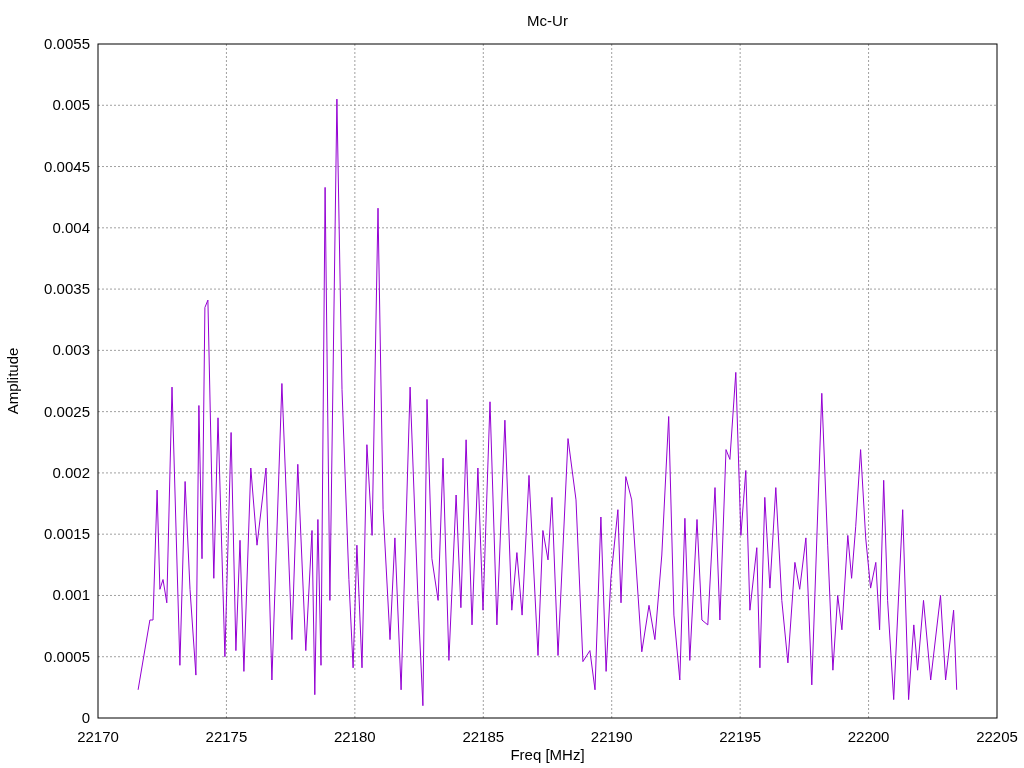  What do you see at coordinates (98, 736) in the screenshot?
I see `tick-label: 22170` at bounding box center [98, 736].